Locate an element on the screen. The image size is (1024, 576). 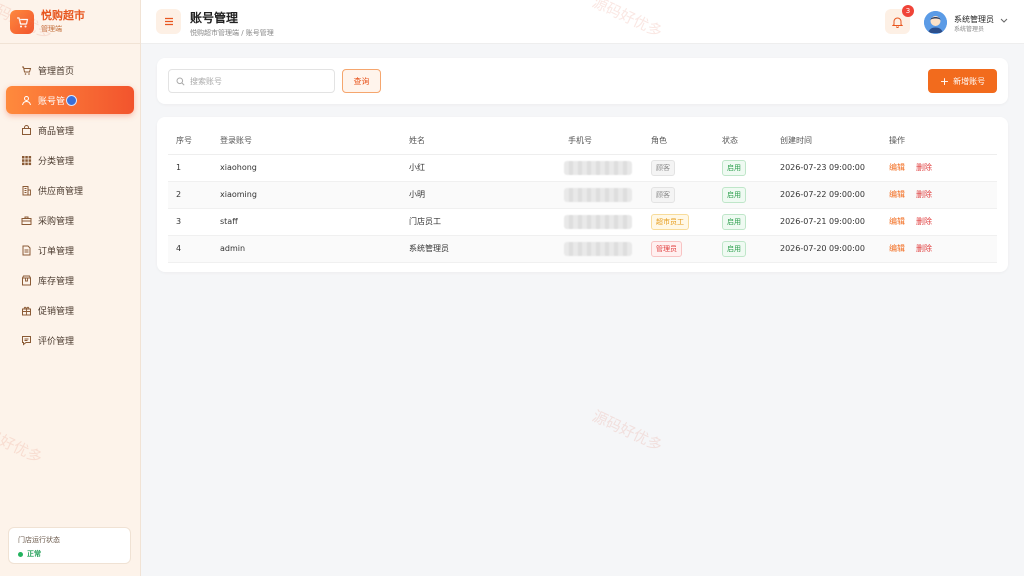
table-header-row: 序号 登录账号 姓名 手机号 角色 状态 创建时间 操作 is located at coordinates (582, 141).